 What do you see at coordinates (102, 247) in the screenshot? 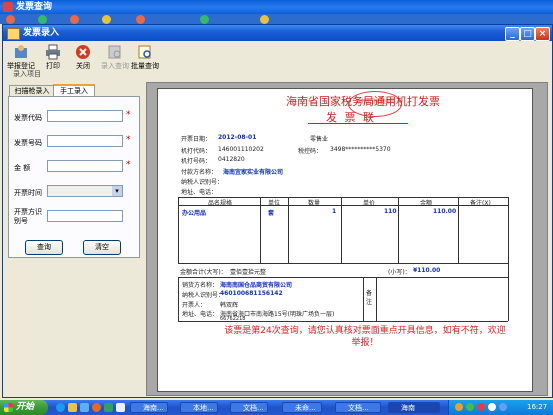
I see `clear-button: 清空` at bounding box center [102, 247].